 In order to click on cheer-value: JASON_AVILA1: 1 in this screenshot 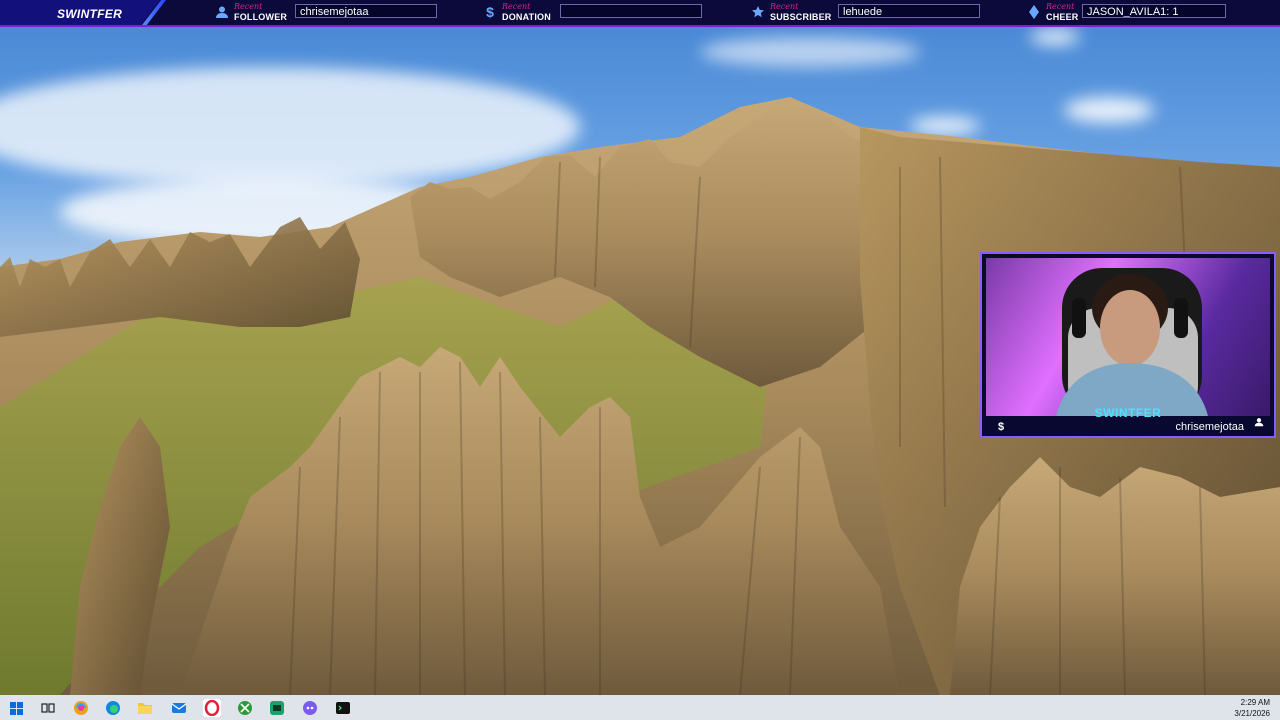, I will do `click(1154, 11)`.